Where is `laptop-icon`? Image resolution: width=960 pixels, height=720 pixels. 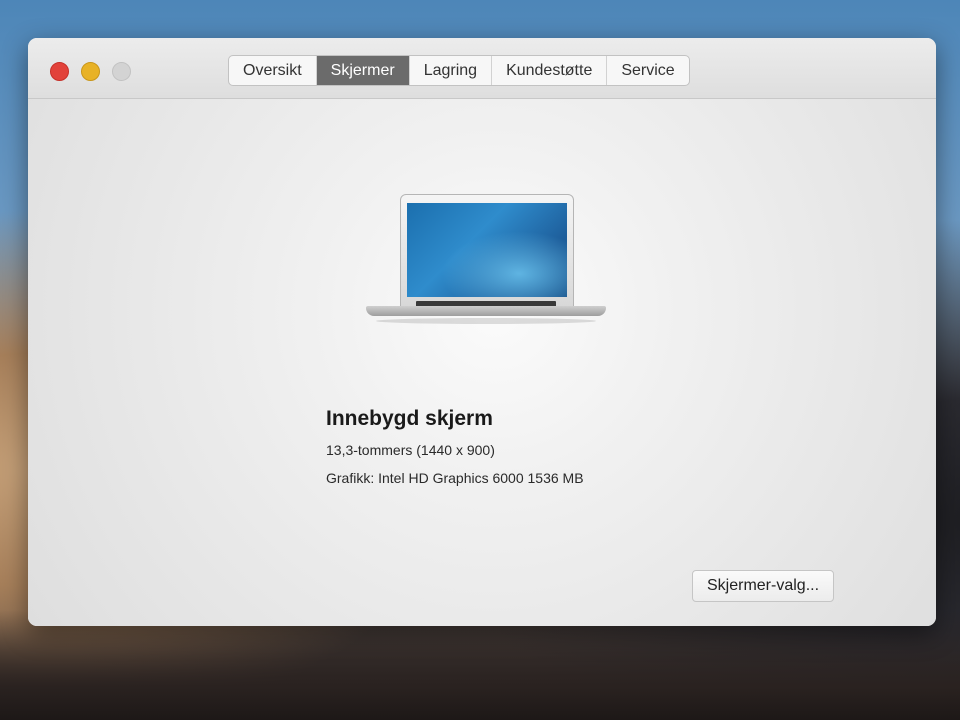 laptop-icon is located at coordinates (486, 264).